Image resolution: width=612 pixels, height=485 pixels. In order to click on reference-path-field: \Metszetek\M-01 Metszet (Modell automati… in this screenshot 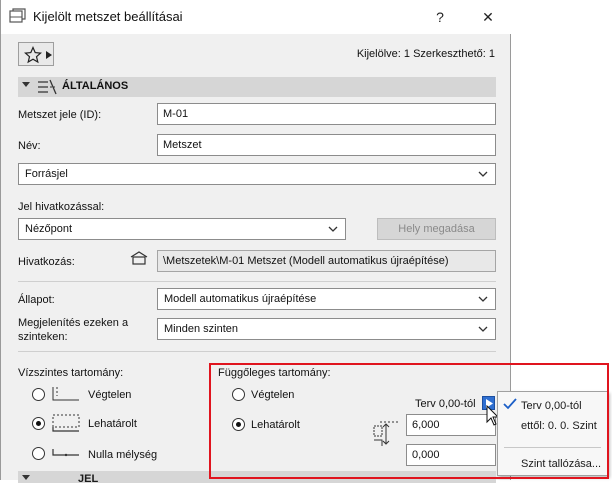, I will do `click(326, 261)`.